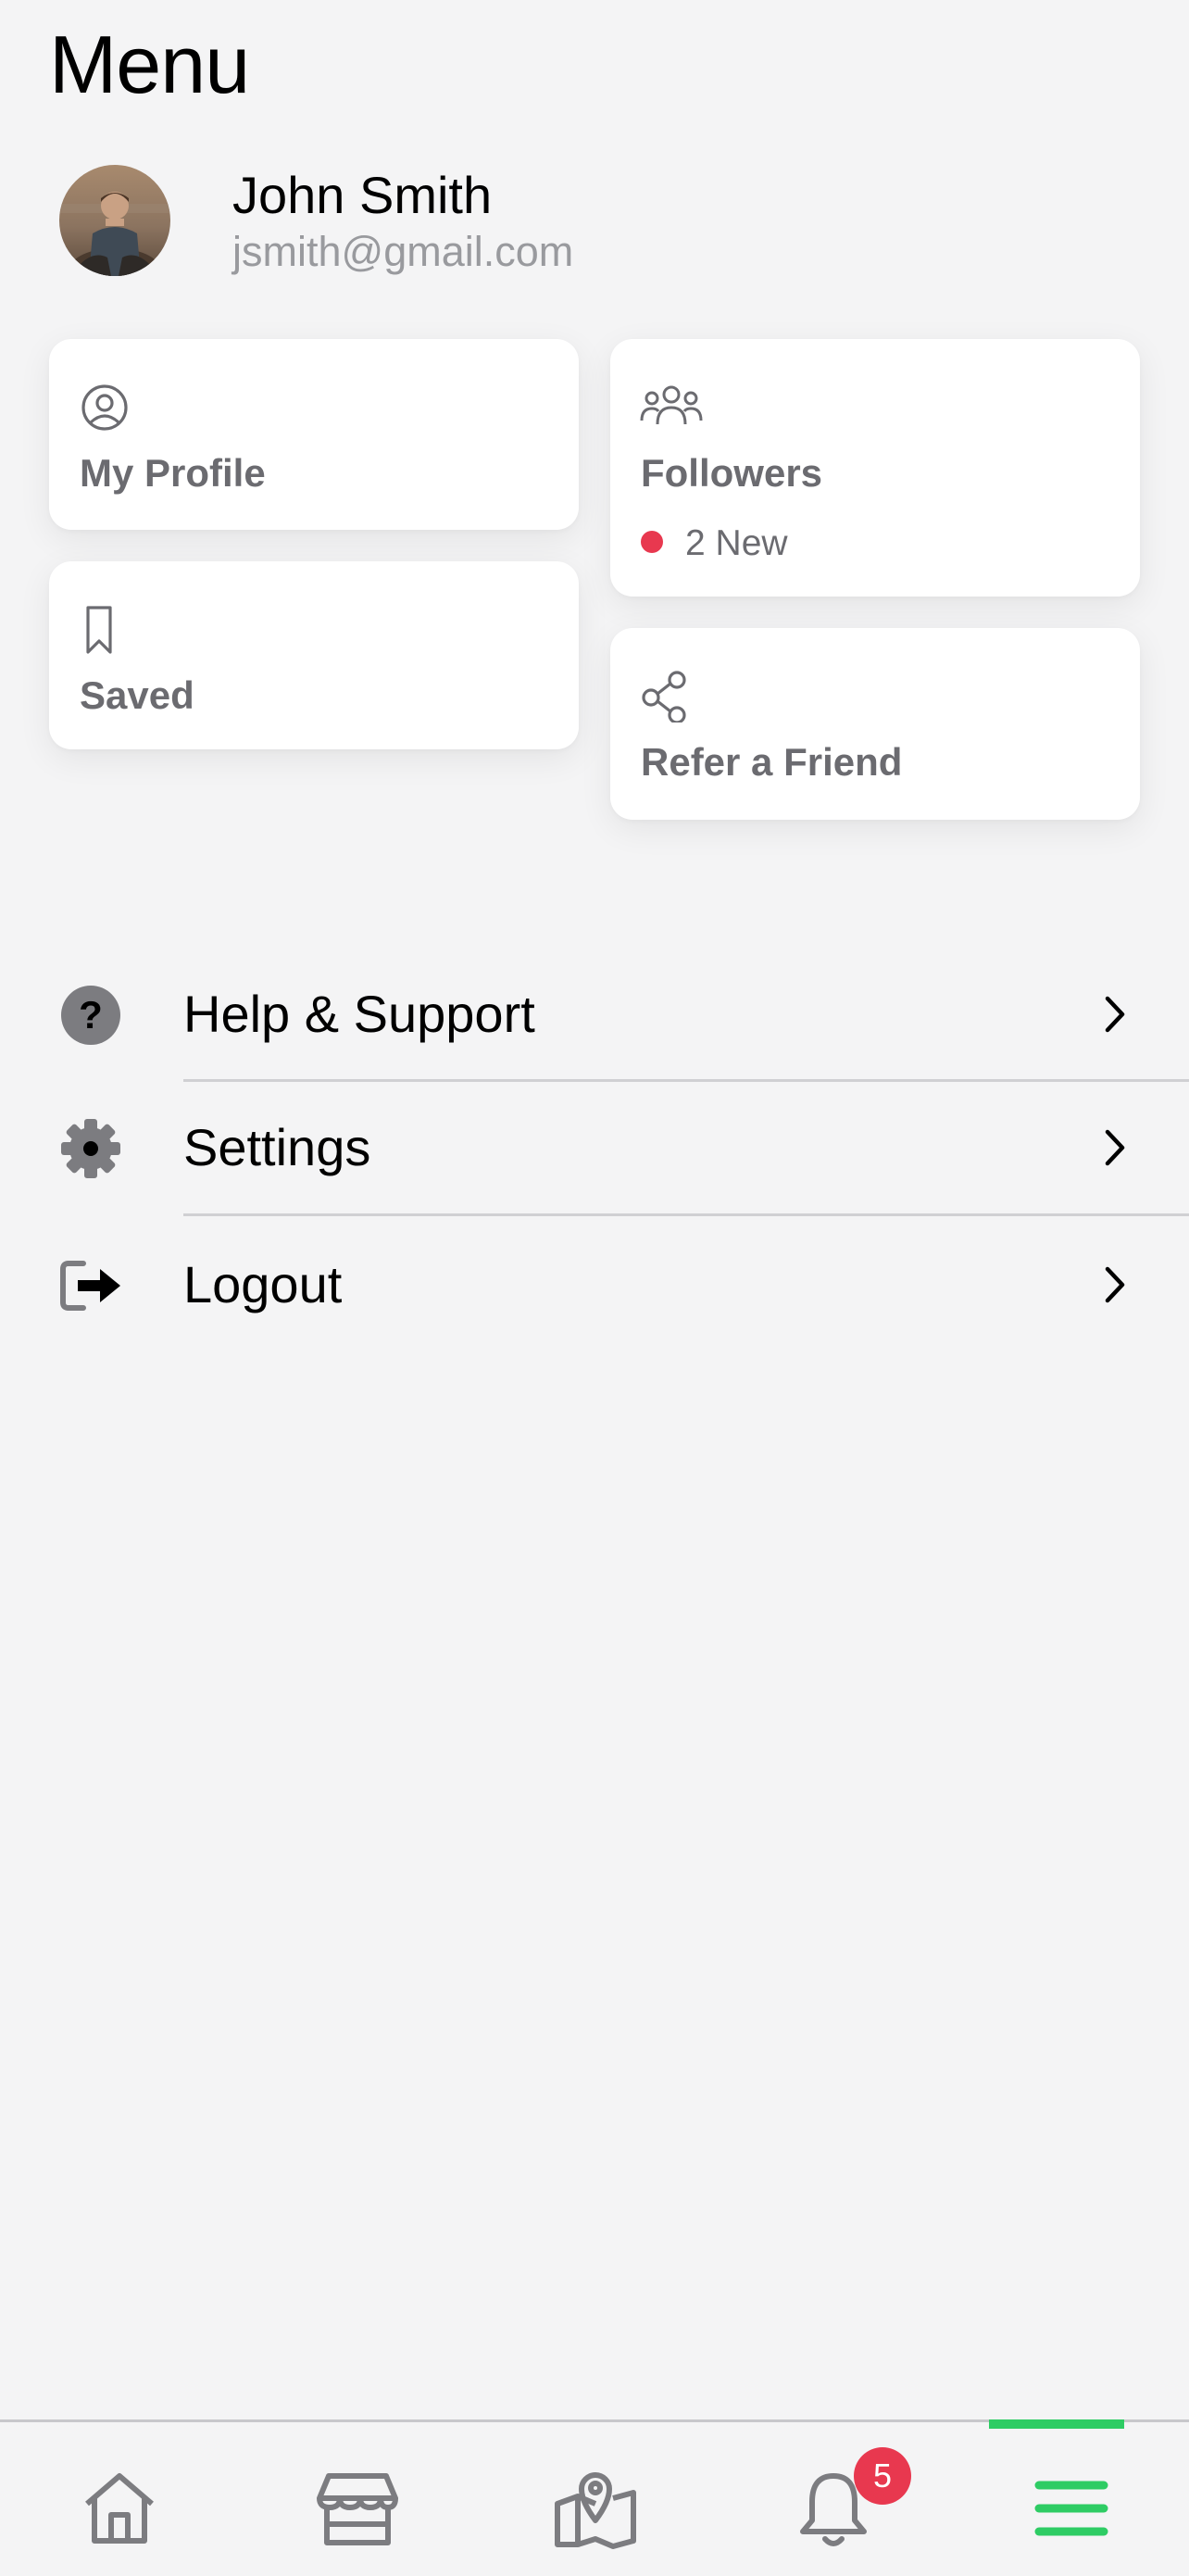 The height and width of the screenshot is (2576, 1189). I want to click on refer-a-friend-label: Refer a Friend, so click(772, 762).